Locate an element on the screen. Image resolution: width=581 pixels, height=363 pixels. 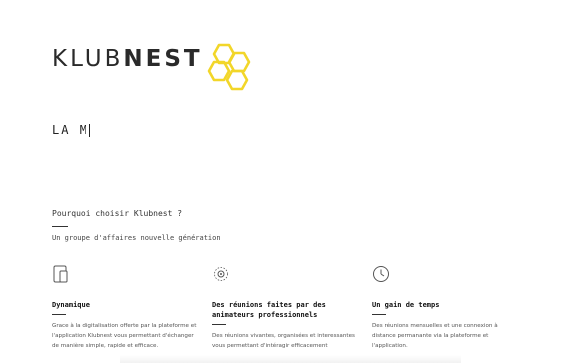
klubnest-logo: KLUBNEST is located at coordinates (151, 67).